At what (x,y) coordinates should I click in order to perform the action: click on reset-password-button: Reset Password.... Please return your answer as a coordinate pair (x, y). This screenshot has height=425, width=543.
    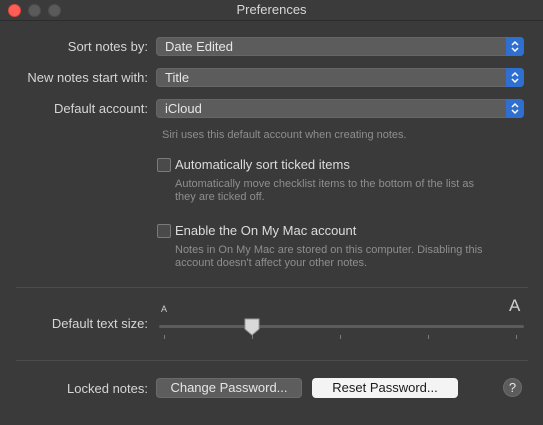
    Looking at the image, I should click on (385, 388).